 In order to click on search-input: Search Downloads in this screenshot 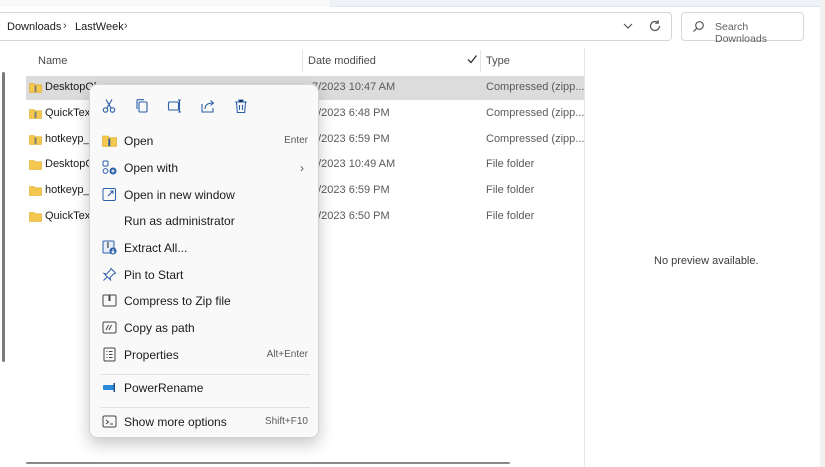, I will do `click(742, 28)`.